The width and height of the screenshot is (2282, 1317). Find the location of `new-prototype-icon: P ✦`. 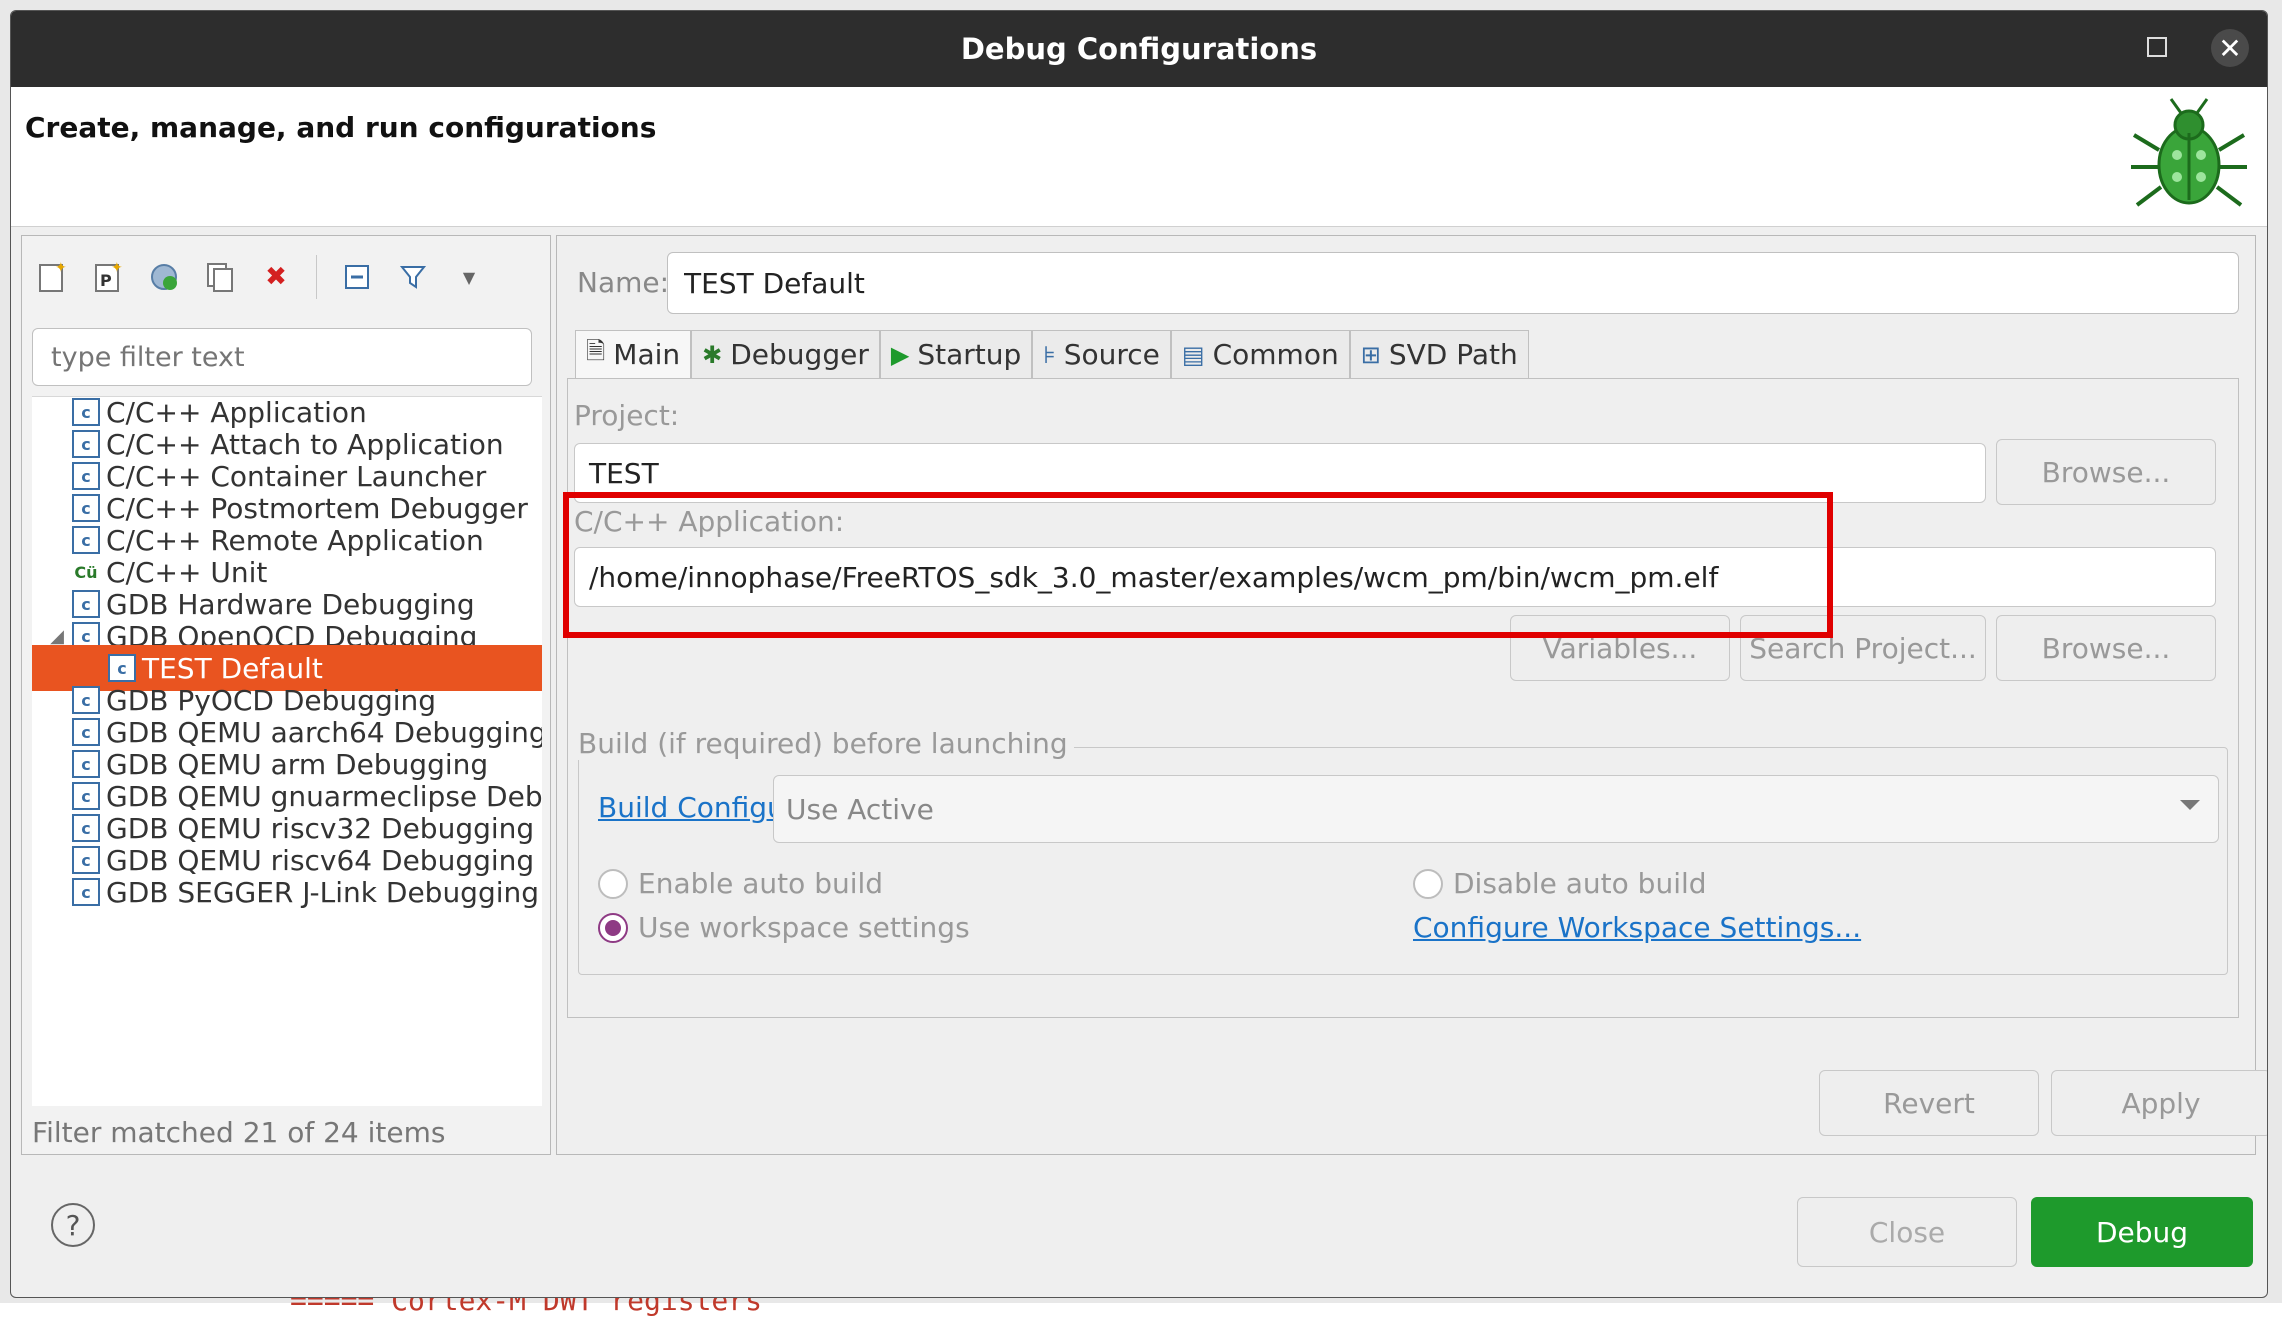

new-prototype-icon: P ✦ is located at coordinates (108, 277).